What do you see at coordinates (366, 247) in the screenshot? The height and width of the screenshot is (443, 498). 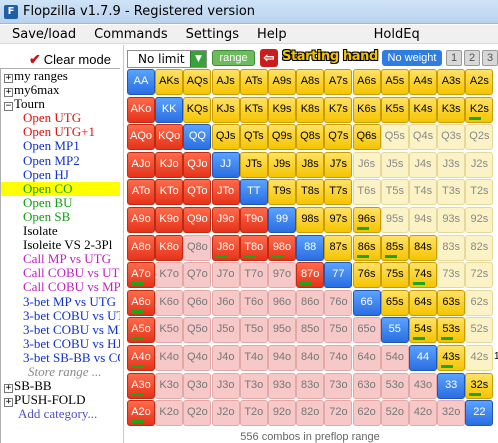 I see `hand-cell: 86s` at bounding box center [366, 247].